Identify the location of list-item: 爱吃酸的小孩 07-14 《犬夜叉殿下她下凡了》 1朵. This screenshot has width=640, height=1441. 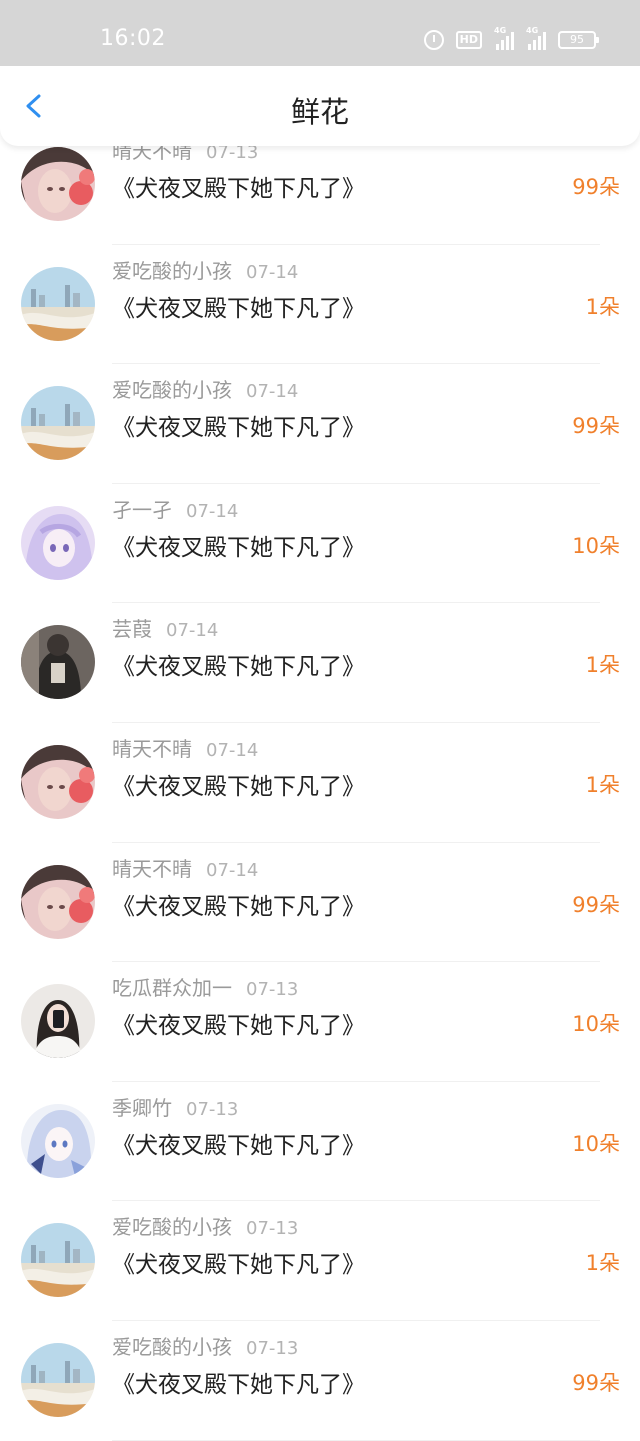
(320, 305).